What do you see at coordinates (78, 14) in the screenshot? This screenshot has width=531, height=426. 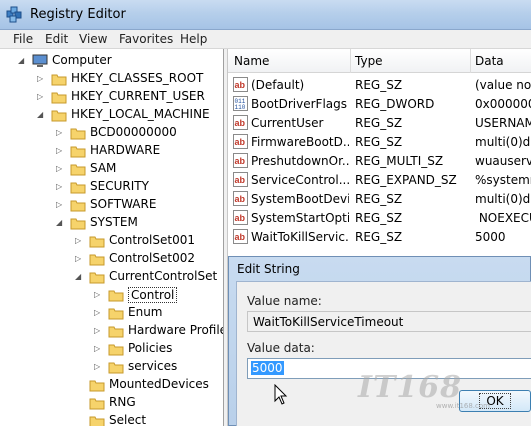 I see `window-title: Registry Editor` at bounding box center [78, 14].